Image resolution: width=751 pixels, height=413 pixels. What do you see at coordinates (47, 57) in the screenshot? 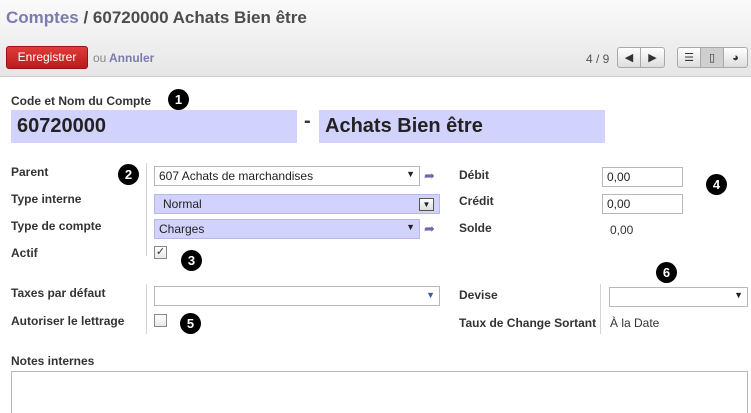
I see `save-button: Enregistrer` at bounding box center [47, 57].